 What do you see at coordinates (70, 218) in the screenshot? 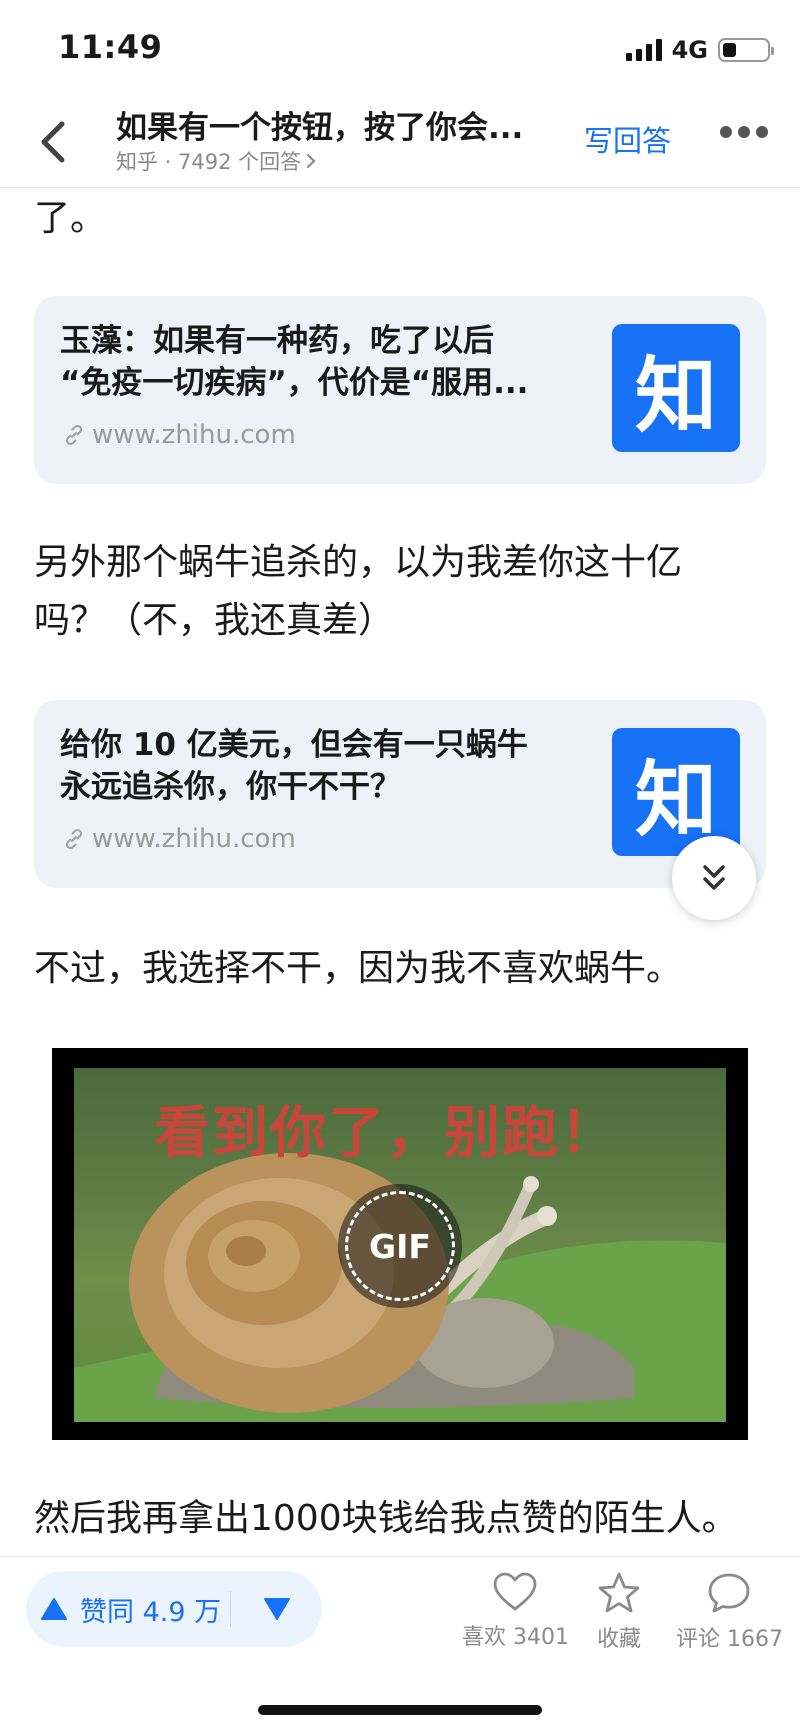
I see `paragraph: 了。` at bounding box center [70, 218].